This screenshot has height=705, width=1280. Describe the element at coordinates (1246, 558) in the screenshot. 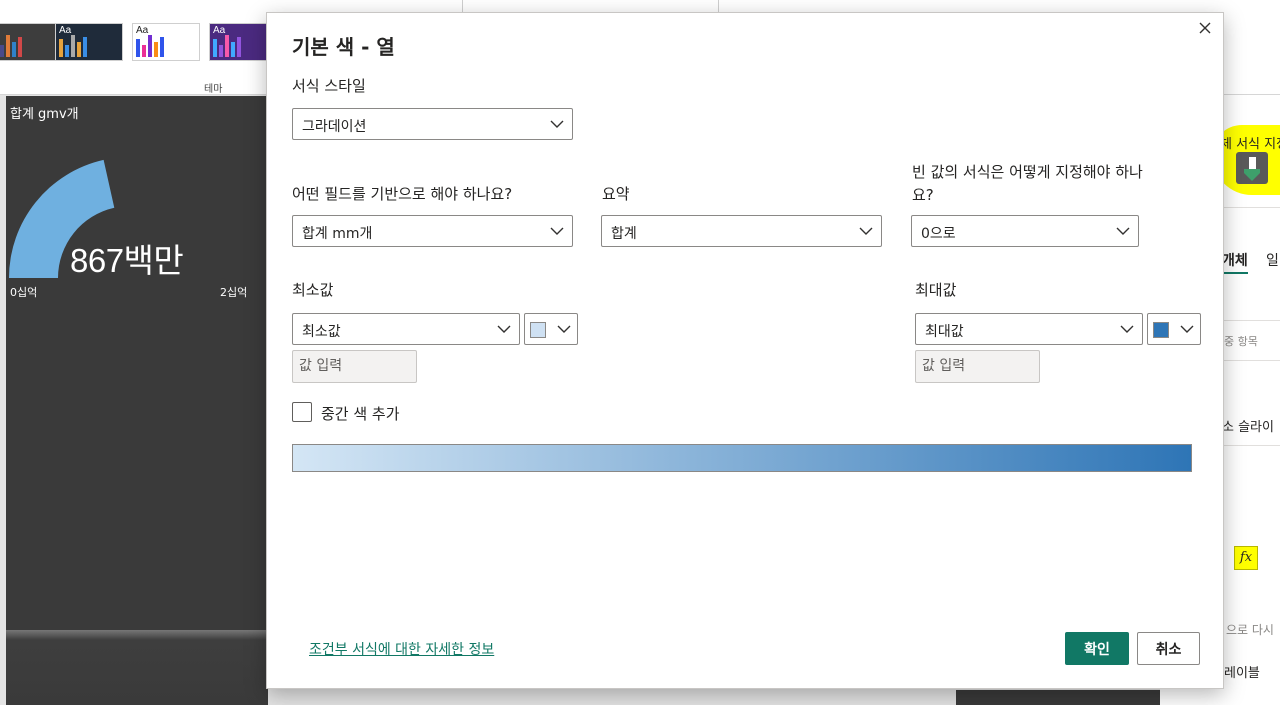

I see `fx-button: fx` at that location.